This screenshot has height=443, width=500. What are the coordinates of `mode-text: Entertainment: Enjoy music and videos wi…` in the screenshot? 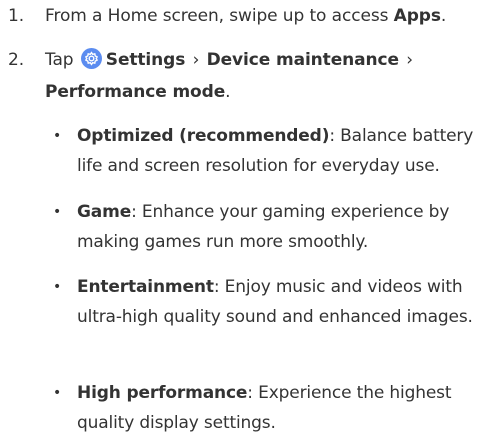 It's located at (275, 302).